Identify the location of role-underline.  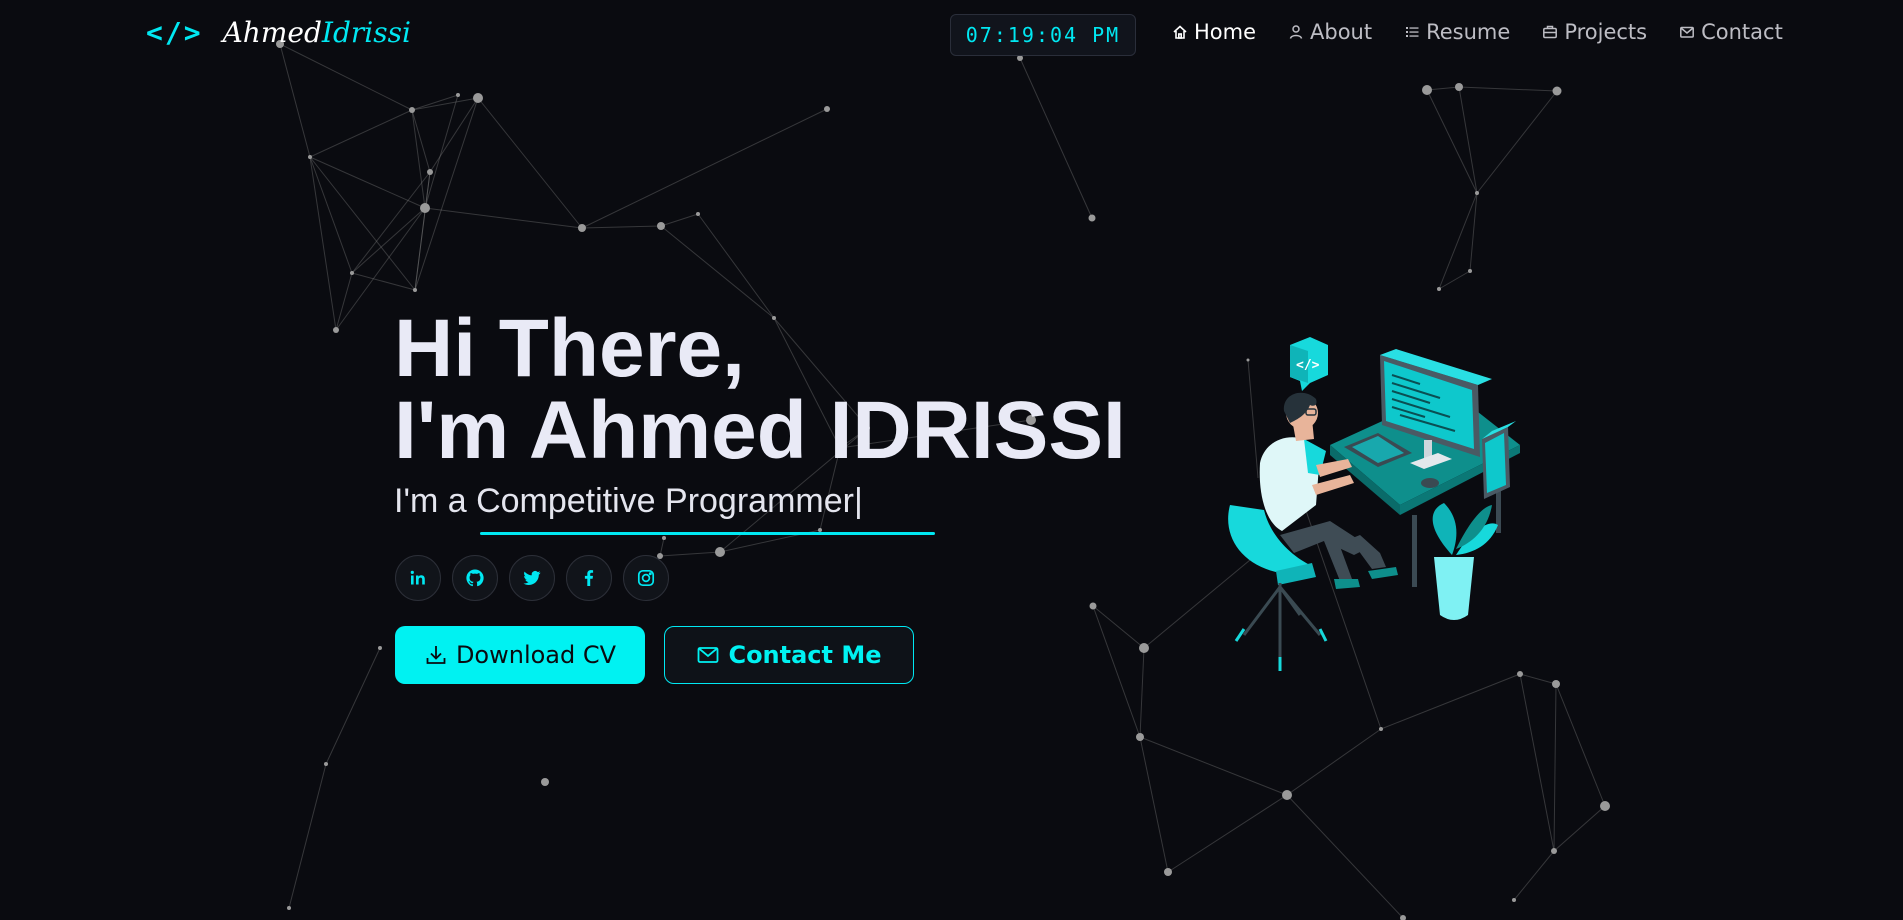
(707, 533).